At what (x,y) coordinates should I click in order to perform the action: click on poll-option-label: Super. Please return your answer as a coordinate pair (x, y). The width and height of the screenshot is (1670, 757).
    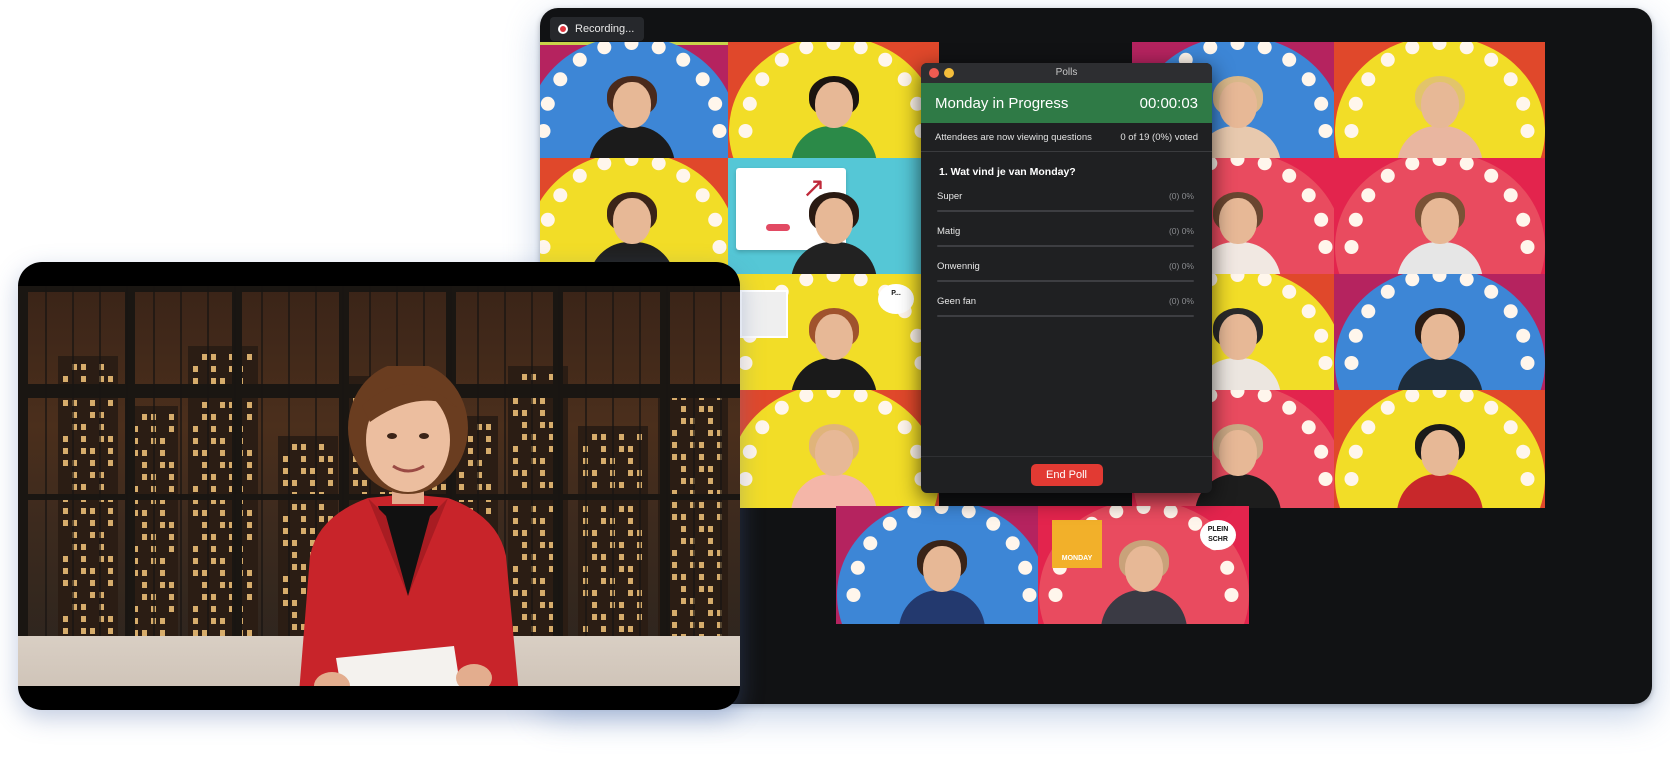
    Looking at the image, I should click on (950, 196).